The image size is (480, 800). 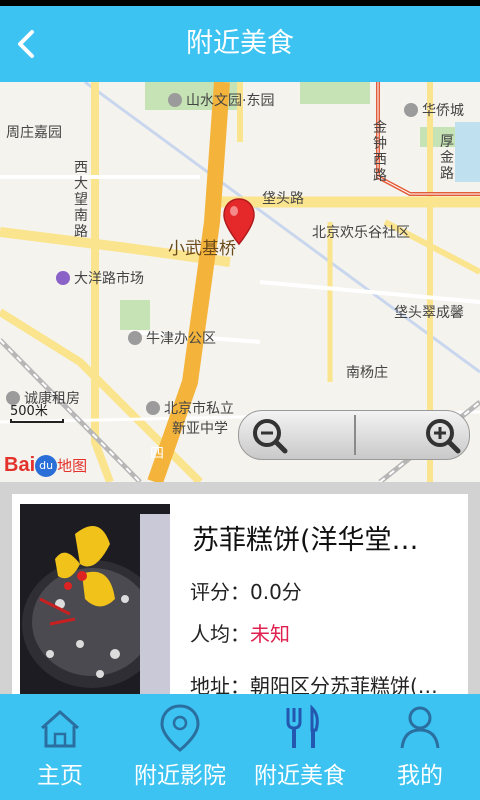 What do you see at coordinates (270, 436) in the screenshot?
I see `zoom-out-icon` at bounding box center [270, 436].